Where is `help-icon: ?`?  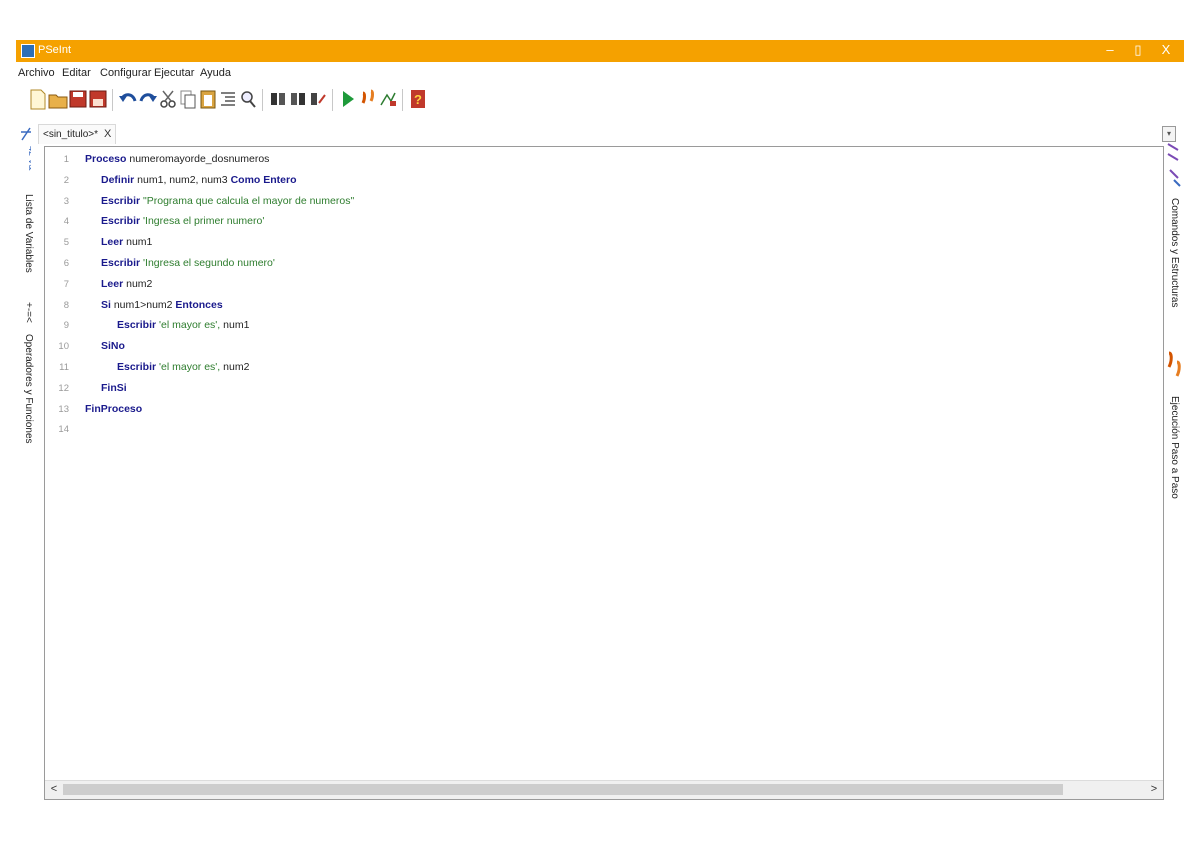
help-icon: ? is located at coordinates (418, 99).